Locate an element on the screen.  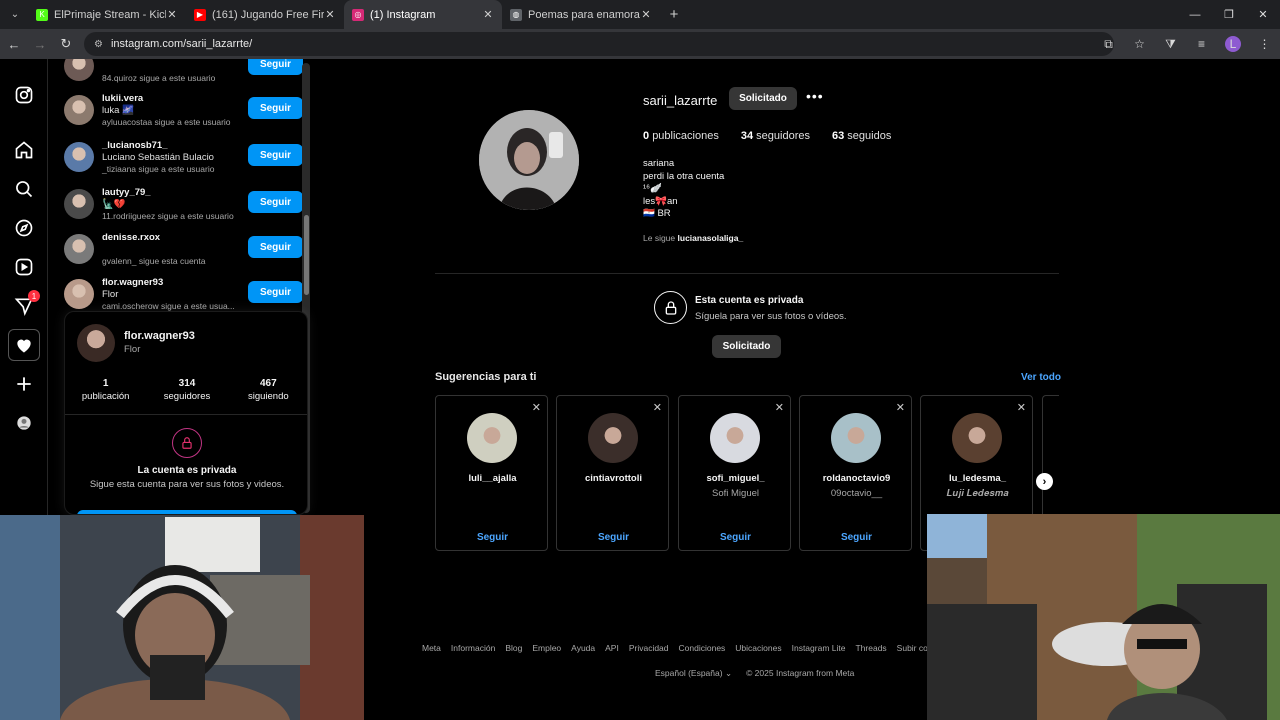
footer-link: Privacidad is located at coordinates (649, 648).